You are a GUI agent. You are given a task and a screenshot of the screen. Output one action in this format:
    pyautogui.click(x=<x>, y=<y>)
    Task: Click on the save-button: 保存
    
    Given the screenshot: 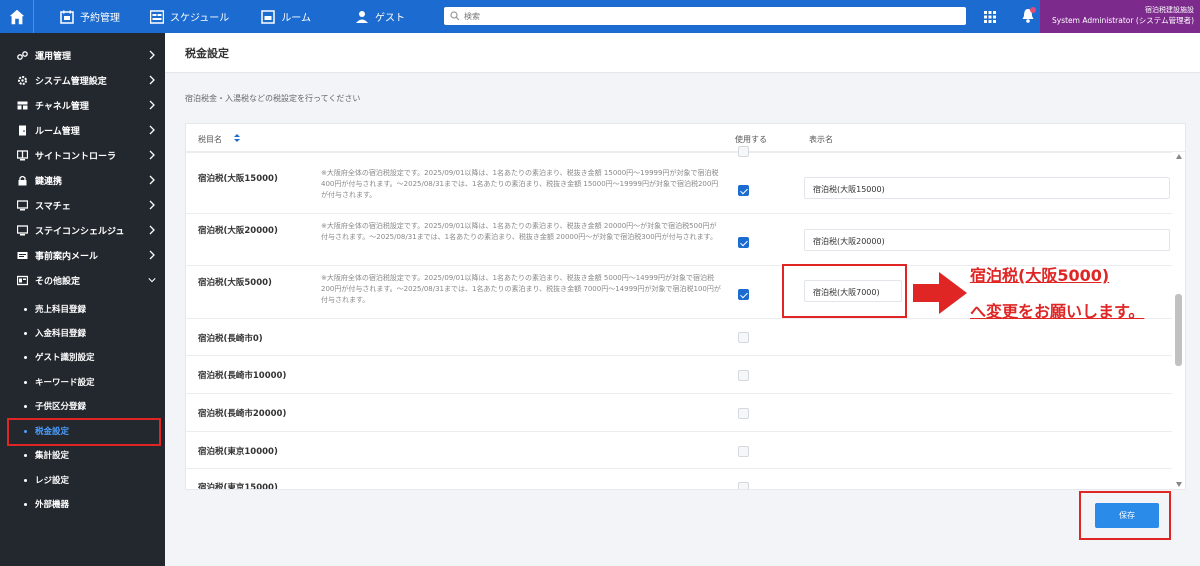 What is the action you would take?
    pyautogui.click(x=1127, y=515)
    